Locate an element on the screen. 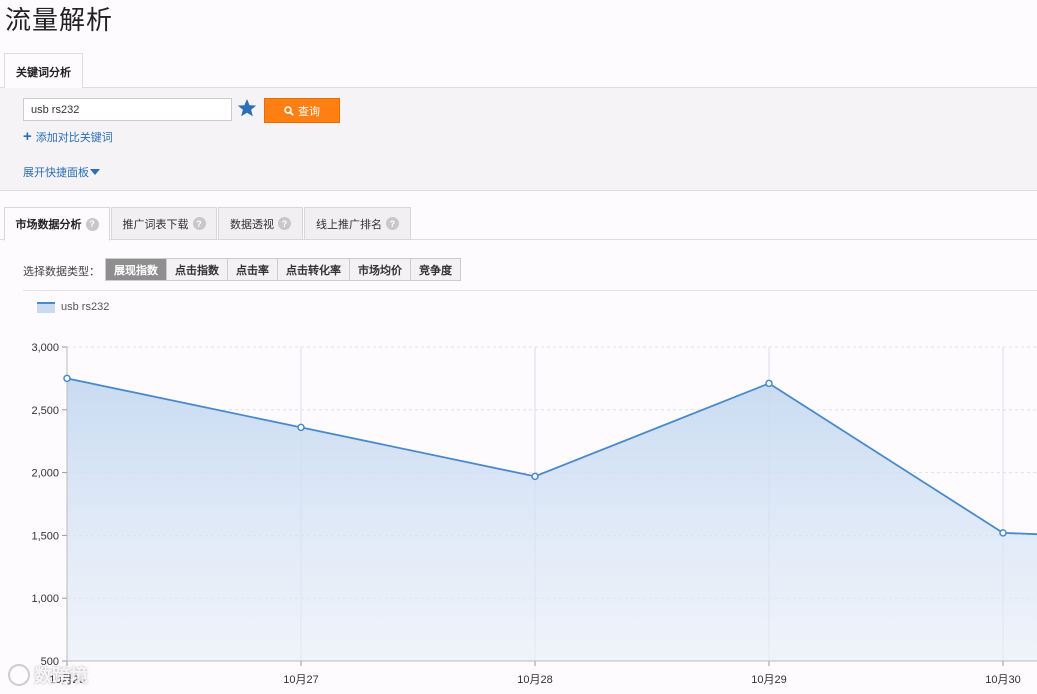 Image resolution: width=1037 pixels, height=694 pixels. chart-legend: usb rs232 is located at coordinates (73, 307).